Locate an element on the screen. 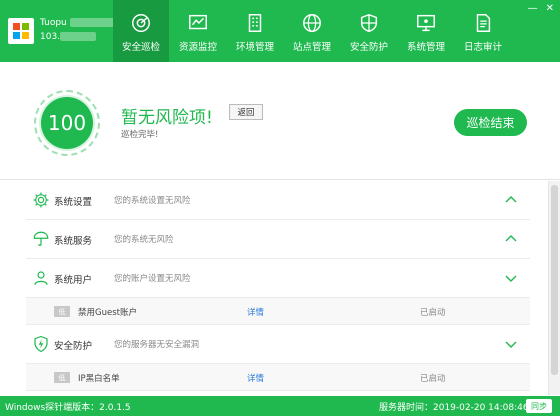 The image size is (560, 416). windows-logo-icon is located at coordinates (21, 31).